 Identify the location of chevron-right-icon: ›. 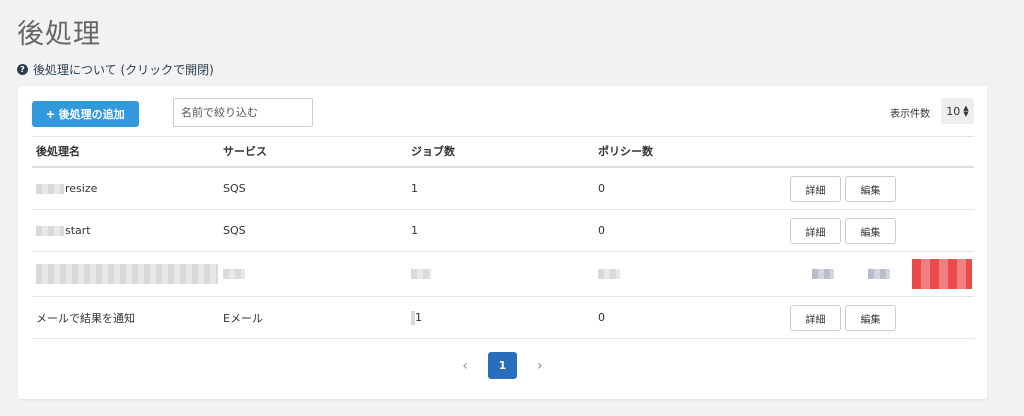
(540, 366).